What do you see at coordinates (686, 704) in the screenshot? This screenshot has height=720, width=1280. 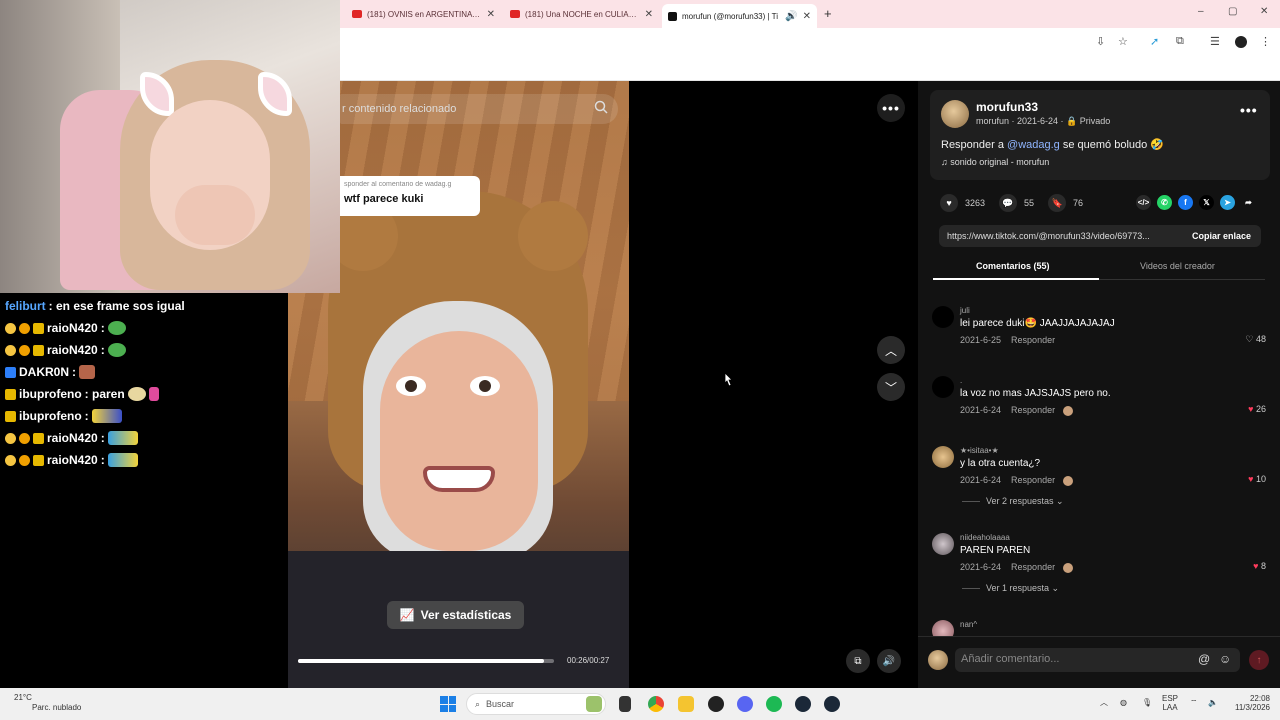 I see `folder-icon` at bounding box center [686, 704].